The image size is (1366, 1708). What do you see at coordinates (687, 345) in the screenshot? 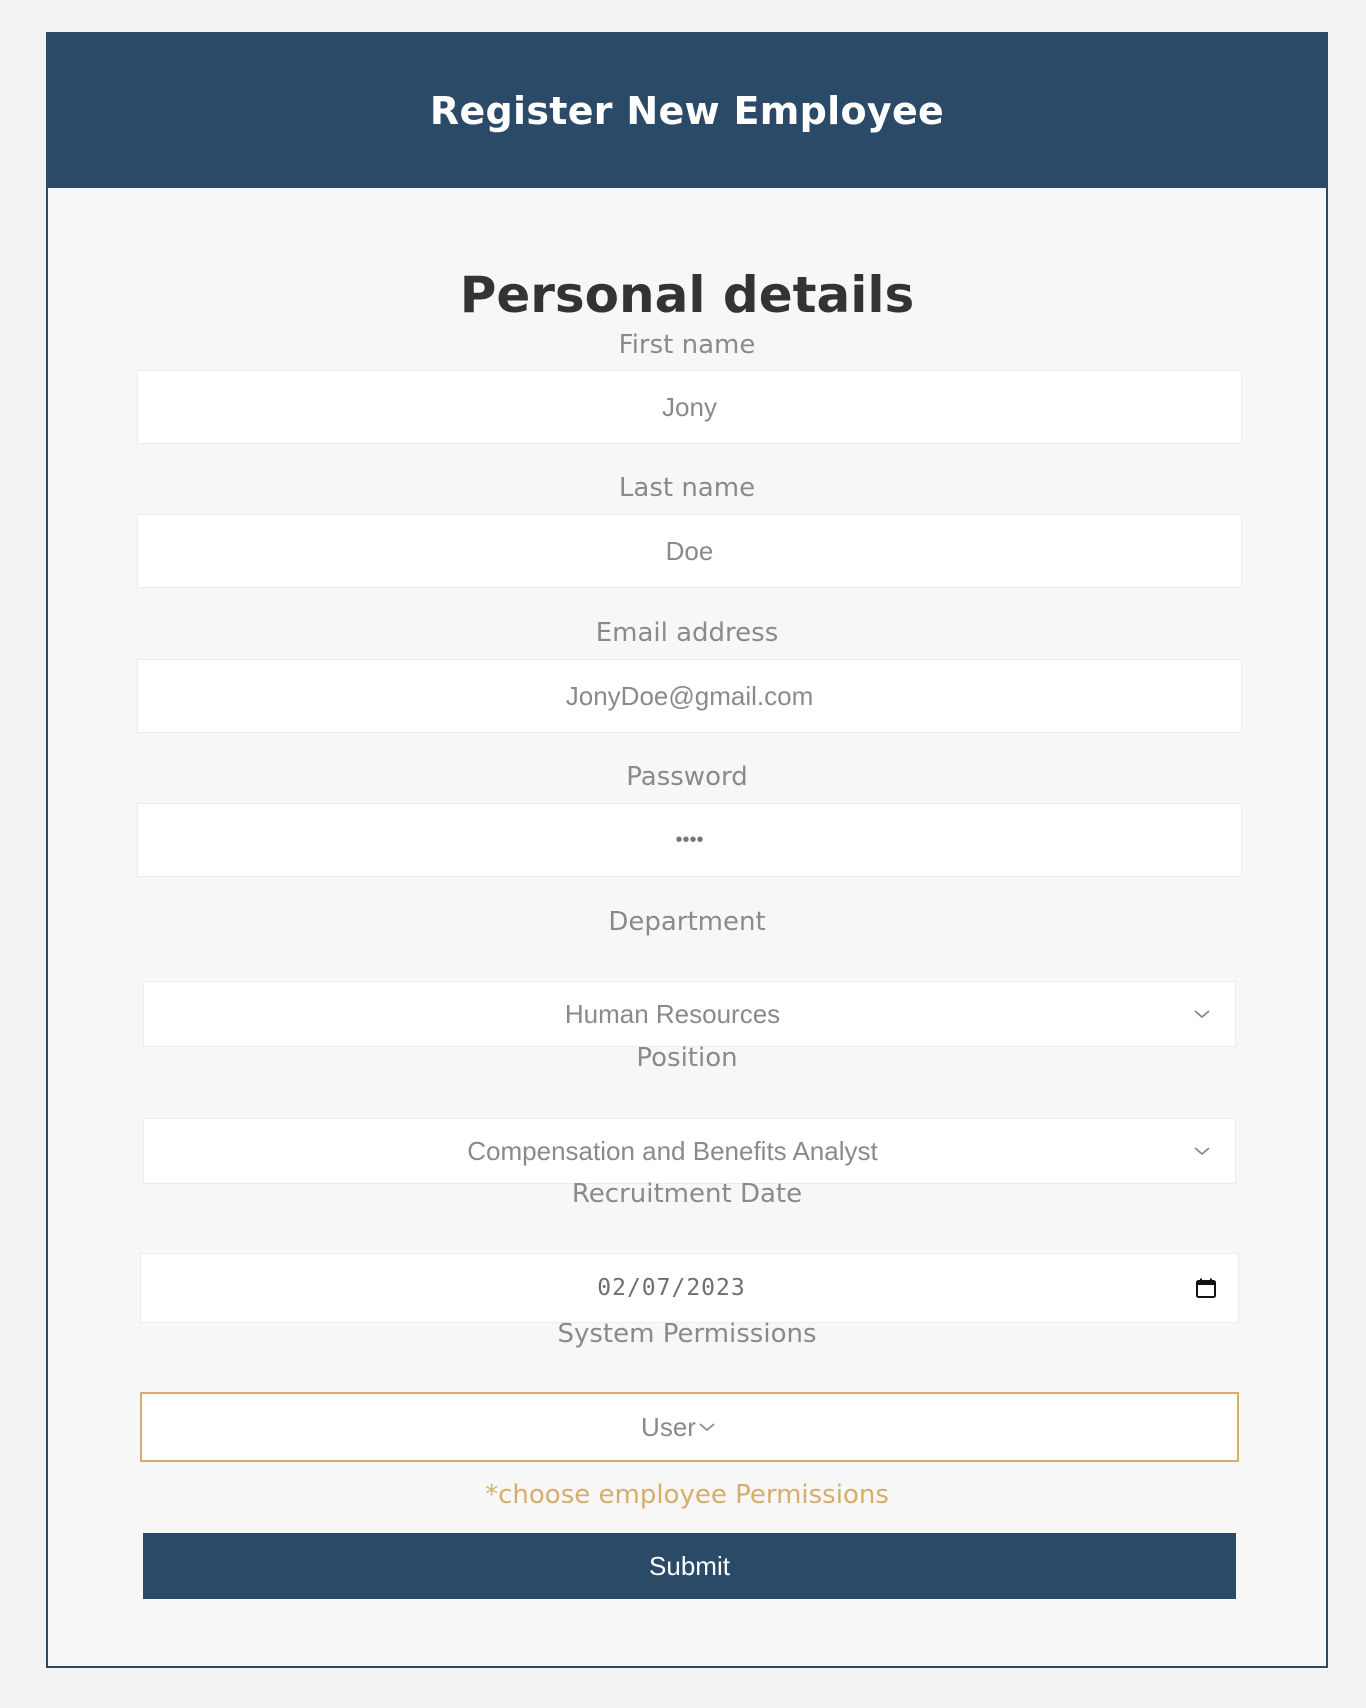
I see `first-name-label: First name` at bounding box center [687, 345].